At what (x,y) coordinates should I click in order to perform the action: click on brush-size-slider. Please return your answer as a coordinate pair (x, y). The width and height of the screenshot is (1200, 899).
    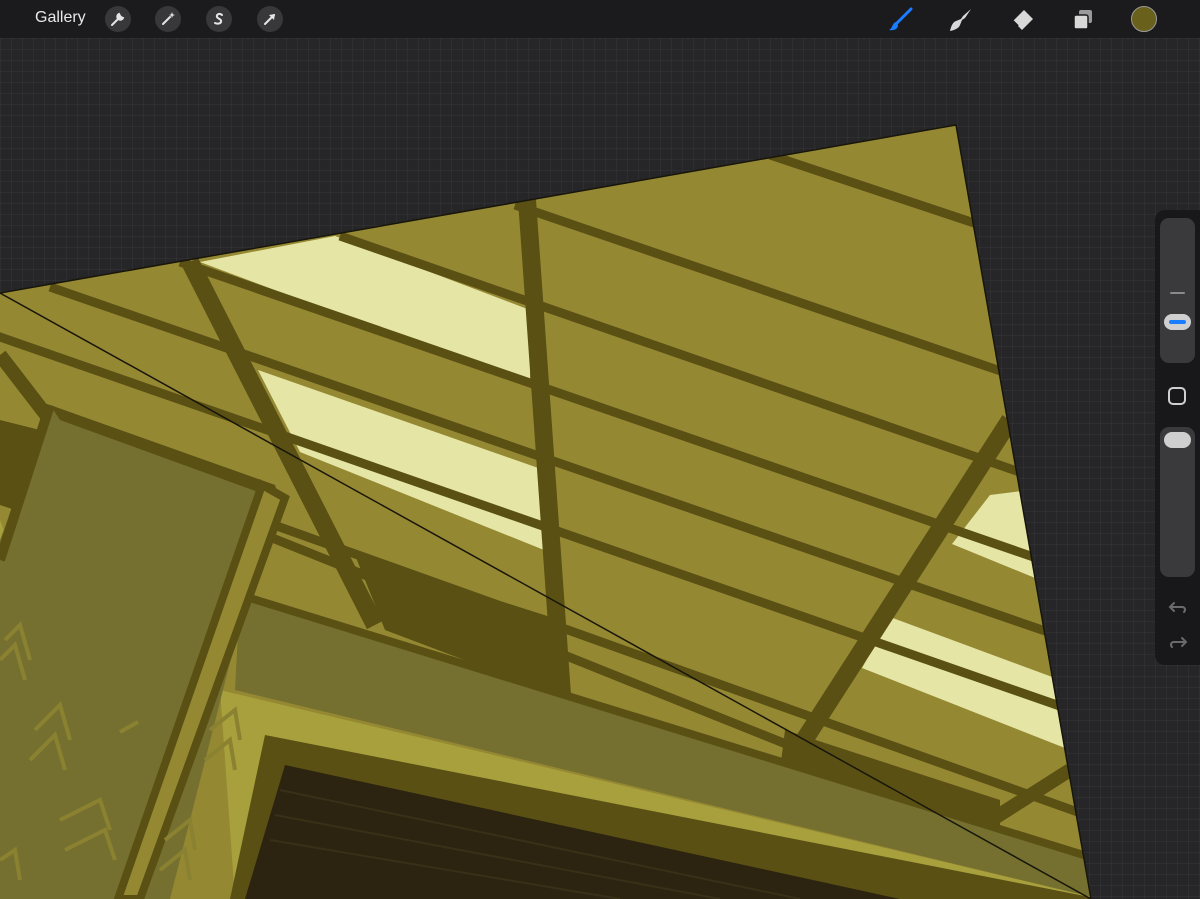
    Looking at the image, I should click on (1177, 290).